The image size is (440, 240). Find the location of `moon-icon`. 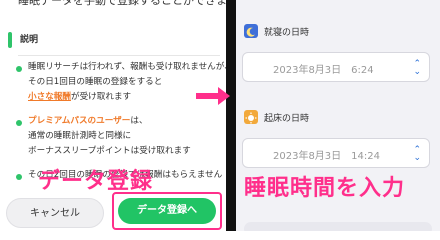

moon-icon is located at coordinates (251, 31).